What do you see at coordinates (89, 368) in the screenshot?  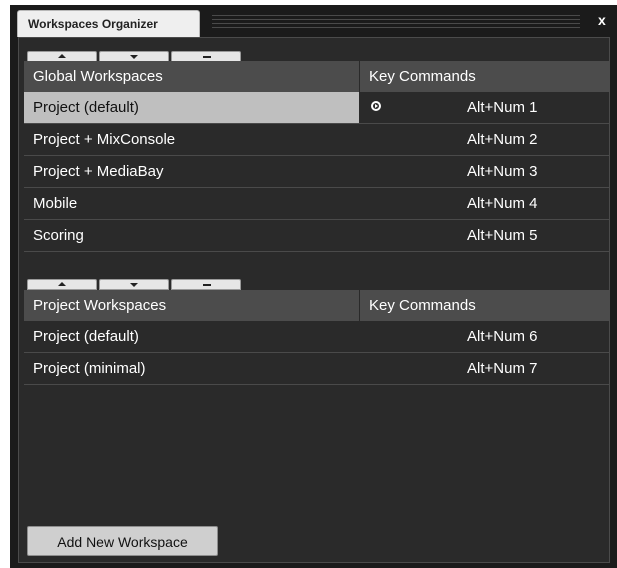 I see `workspace-name: Project (minimal)` at bounding box center [89, 368].